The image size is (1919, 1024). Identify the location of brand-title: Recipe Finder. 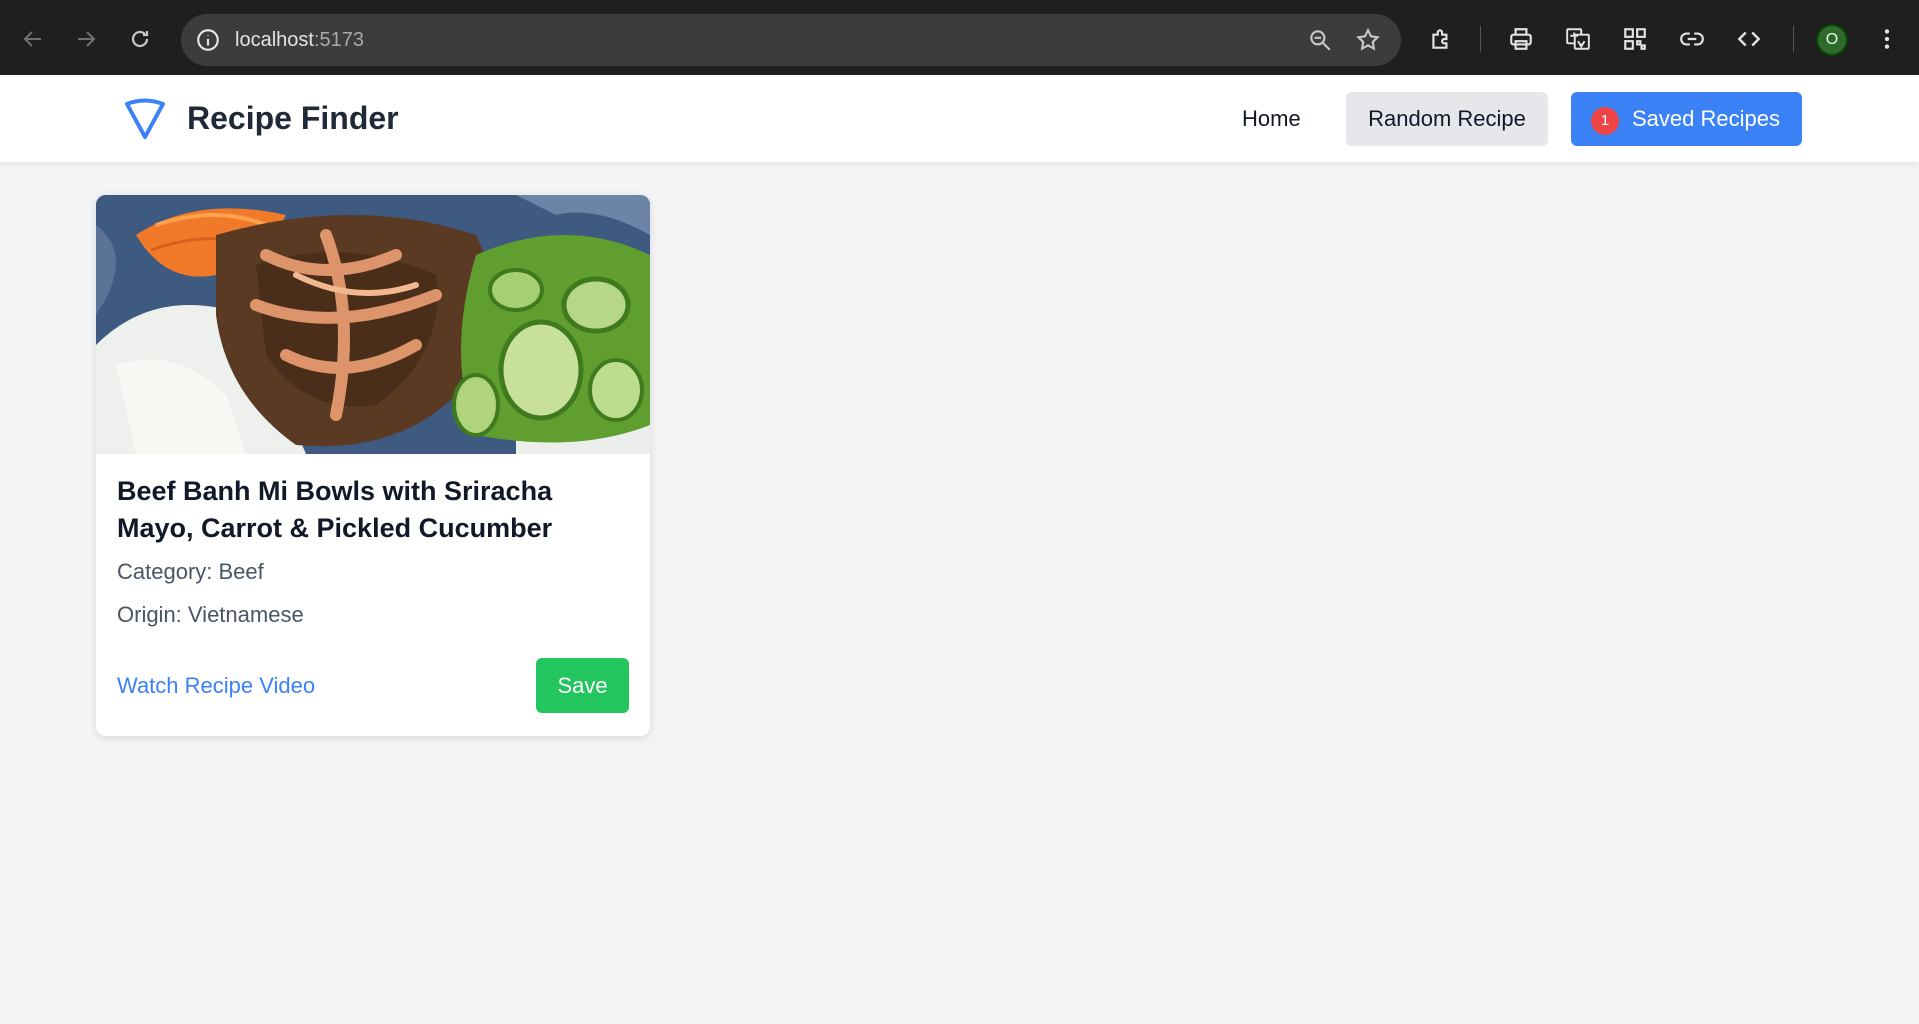
(293, 118).